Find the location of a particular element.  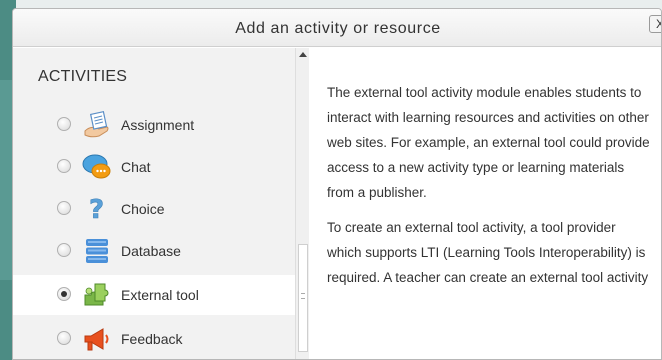

database-icon is located at coordinates (97, 251).